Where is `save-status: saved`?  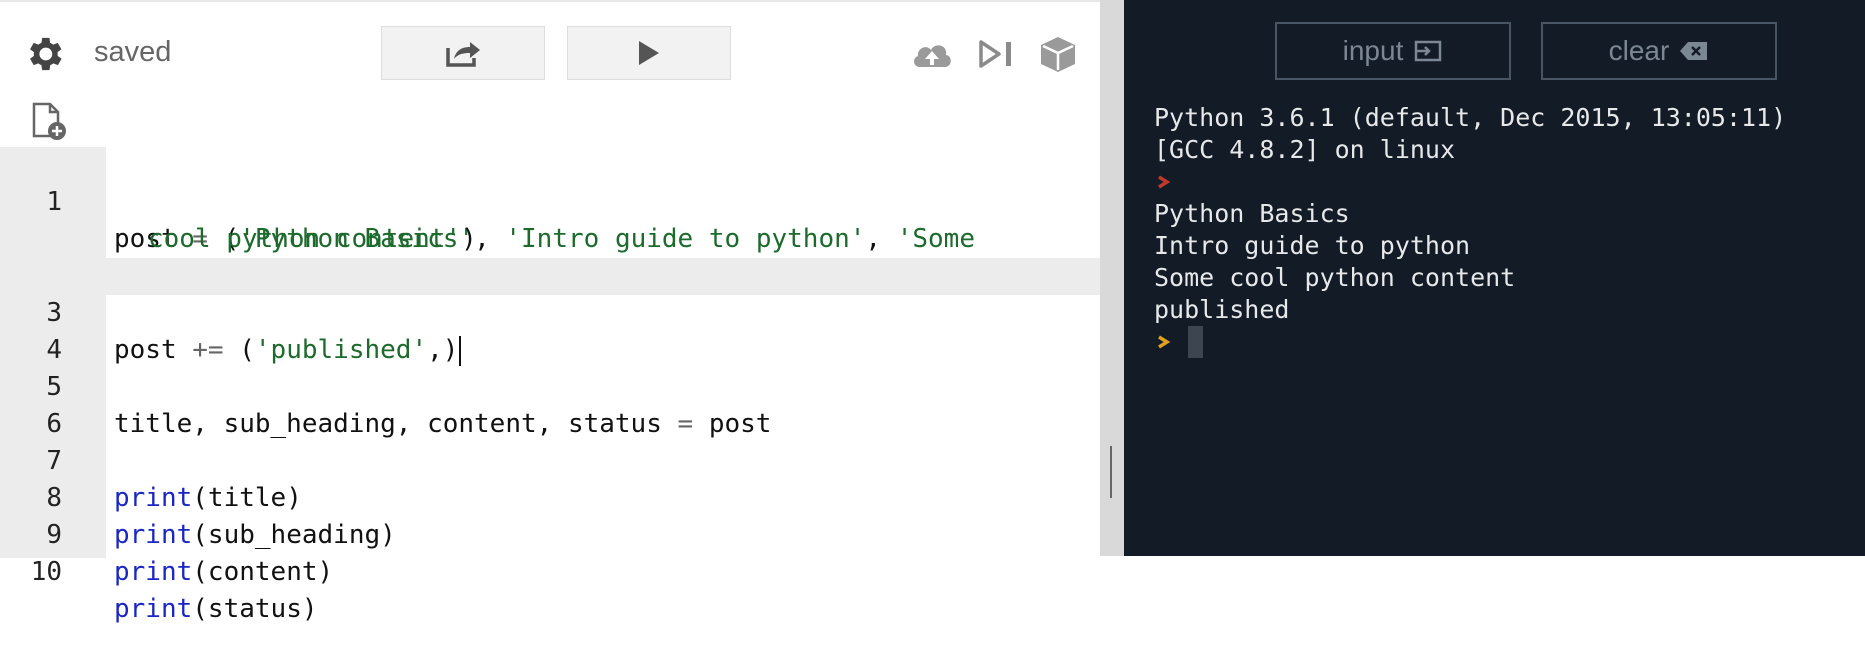 save-status: saved is located at coordinates (133, 52).